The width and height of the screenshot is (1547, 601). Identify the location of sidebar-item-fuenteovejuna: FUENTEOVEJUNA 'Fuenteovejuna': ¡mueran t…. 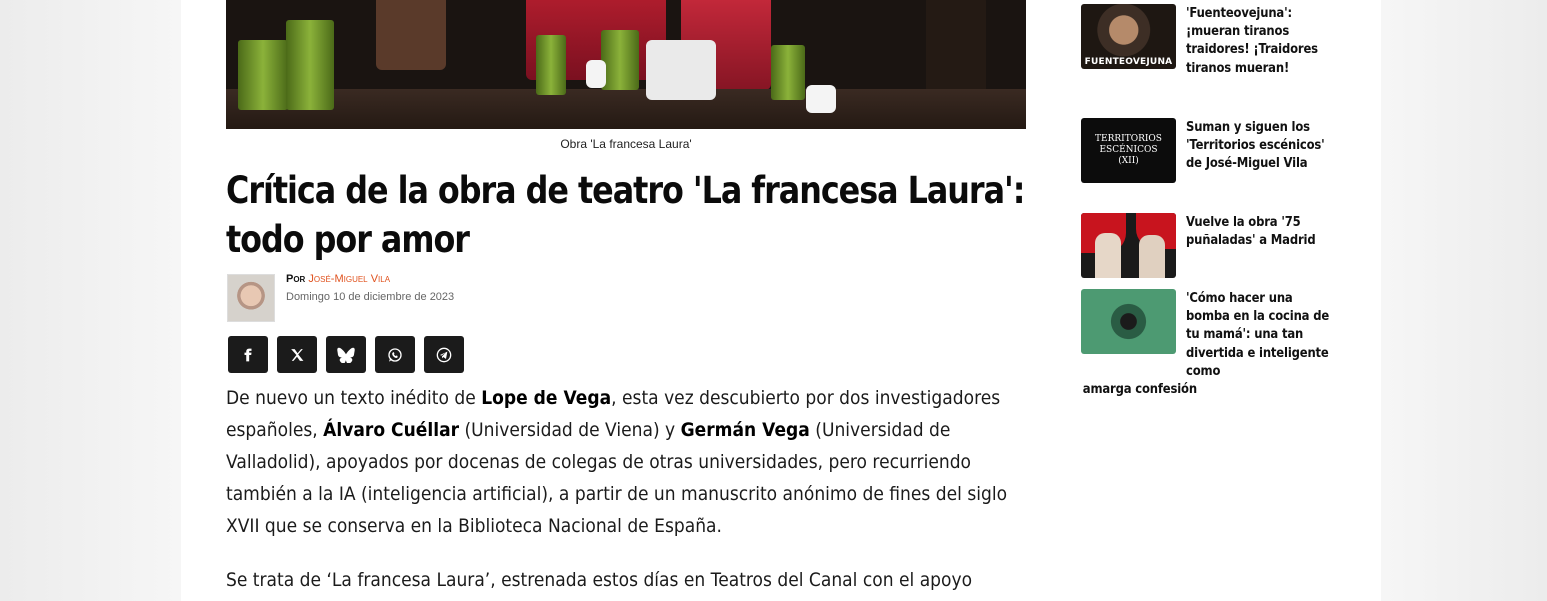
(1216, 40).